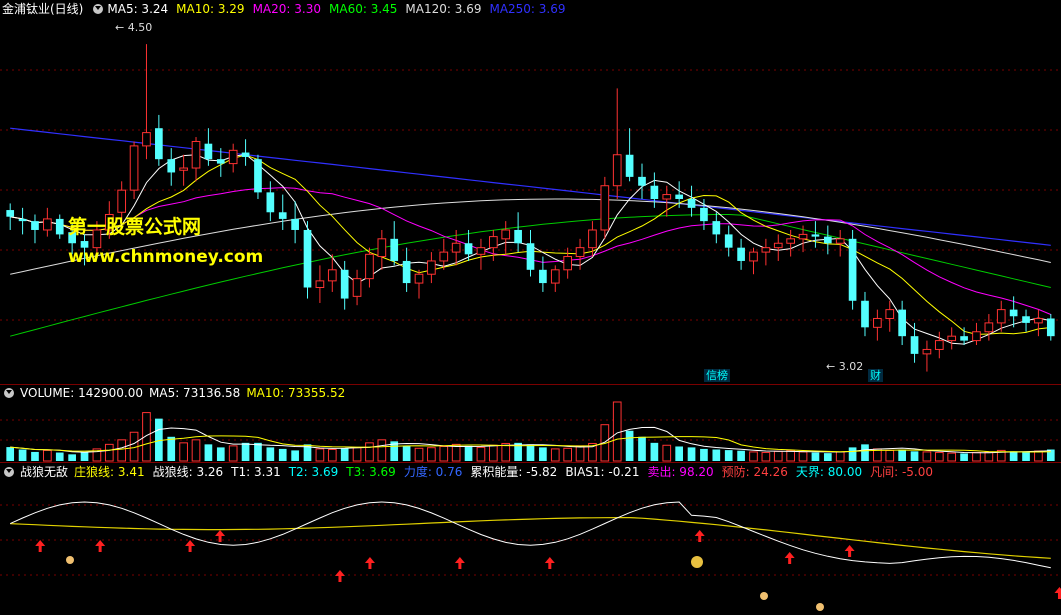 The width and height of the screenshot is (1061, 615). What do you see at coordinates (602, 472) in the screenshot?
I see `indicator-label: BIAS1: -0.21` at bounding box center [602, 472].